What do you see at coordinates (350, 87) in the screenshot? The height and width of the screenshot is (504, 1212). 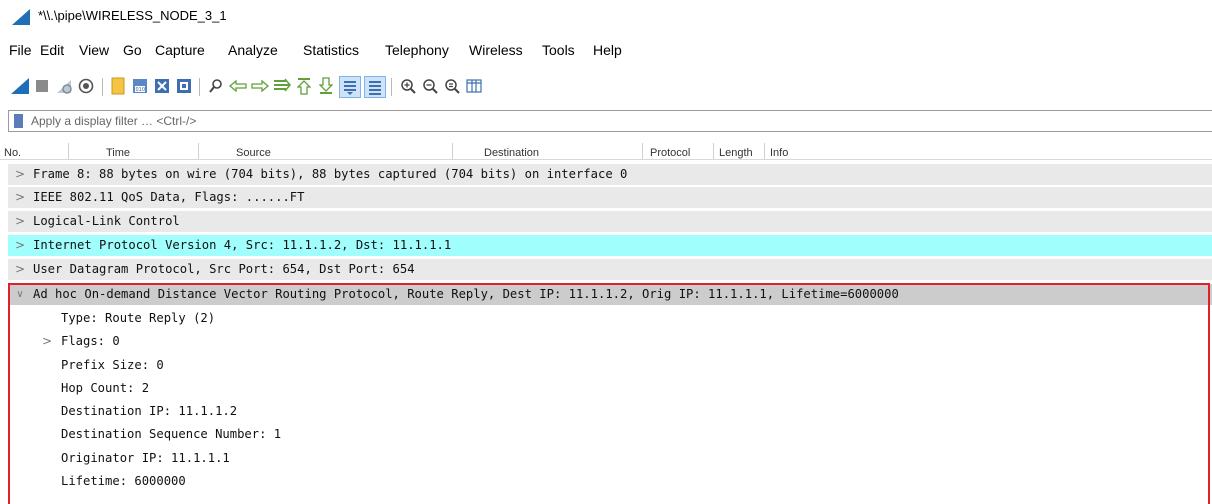 I see `auto-scroll-icon` at bounding box center [350, 87].